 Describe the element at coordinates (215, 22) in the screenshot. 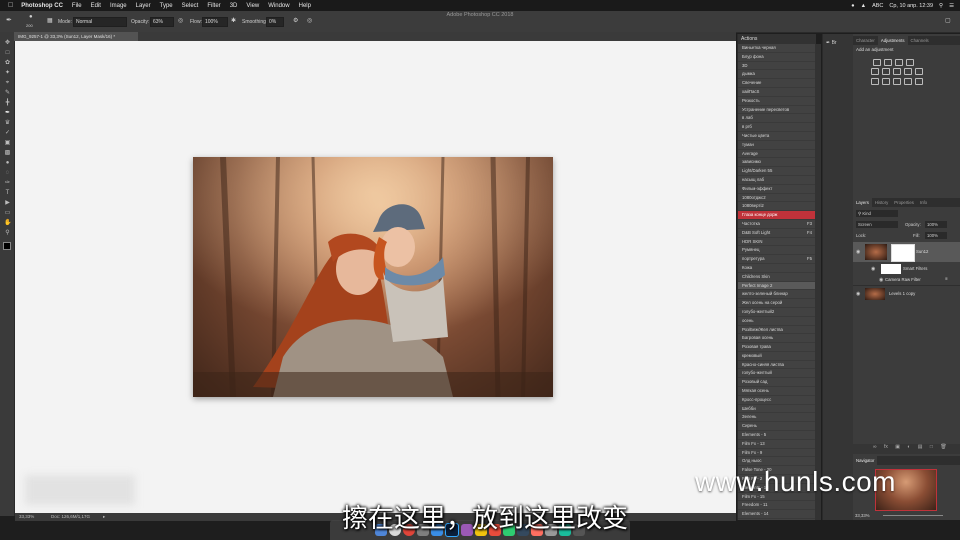

I see `flow-field: 100%` at that location.